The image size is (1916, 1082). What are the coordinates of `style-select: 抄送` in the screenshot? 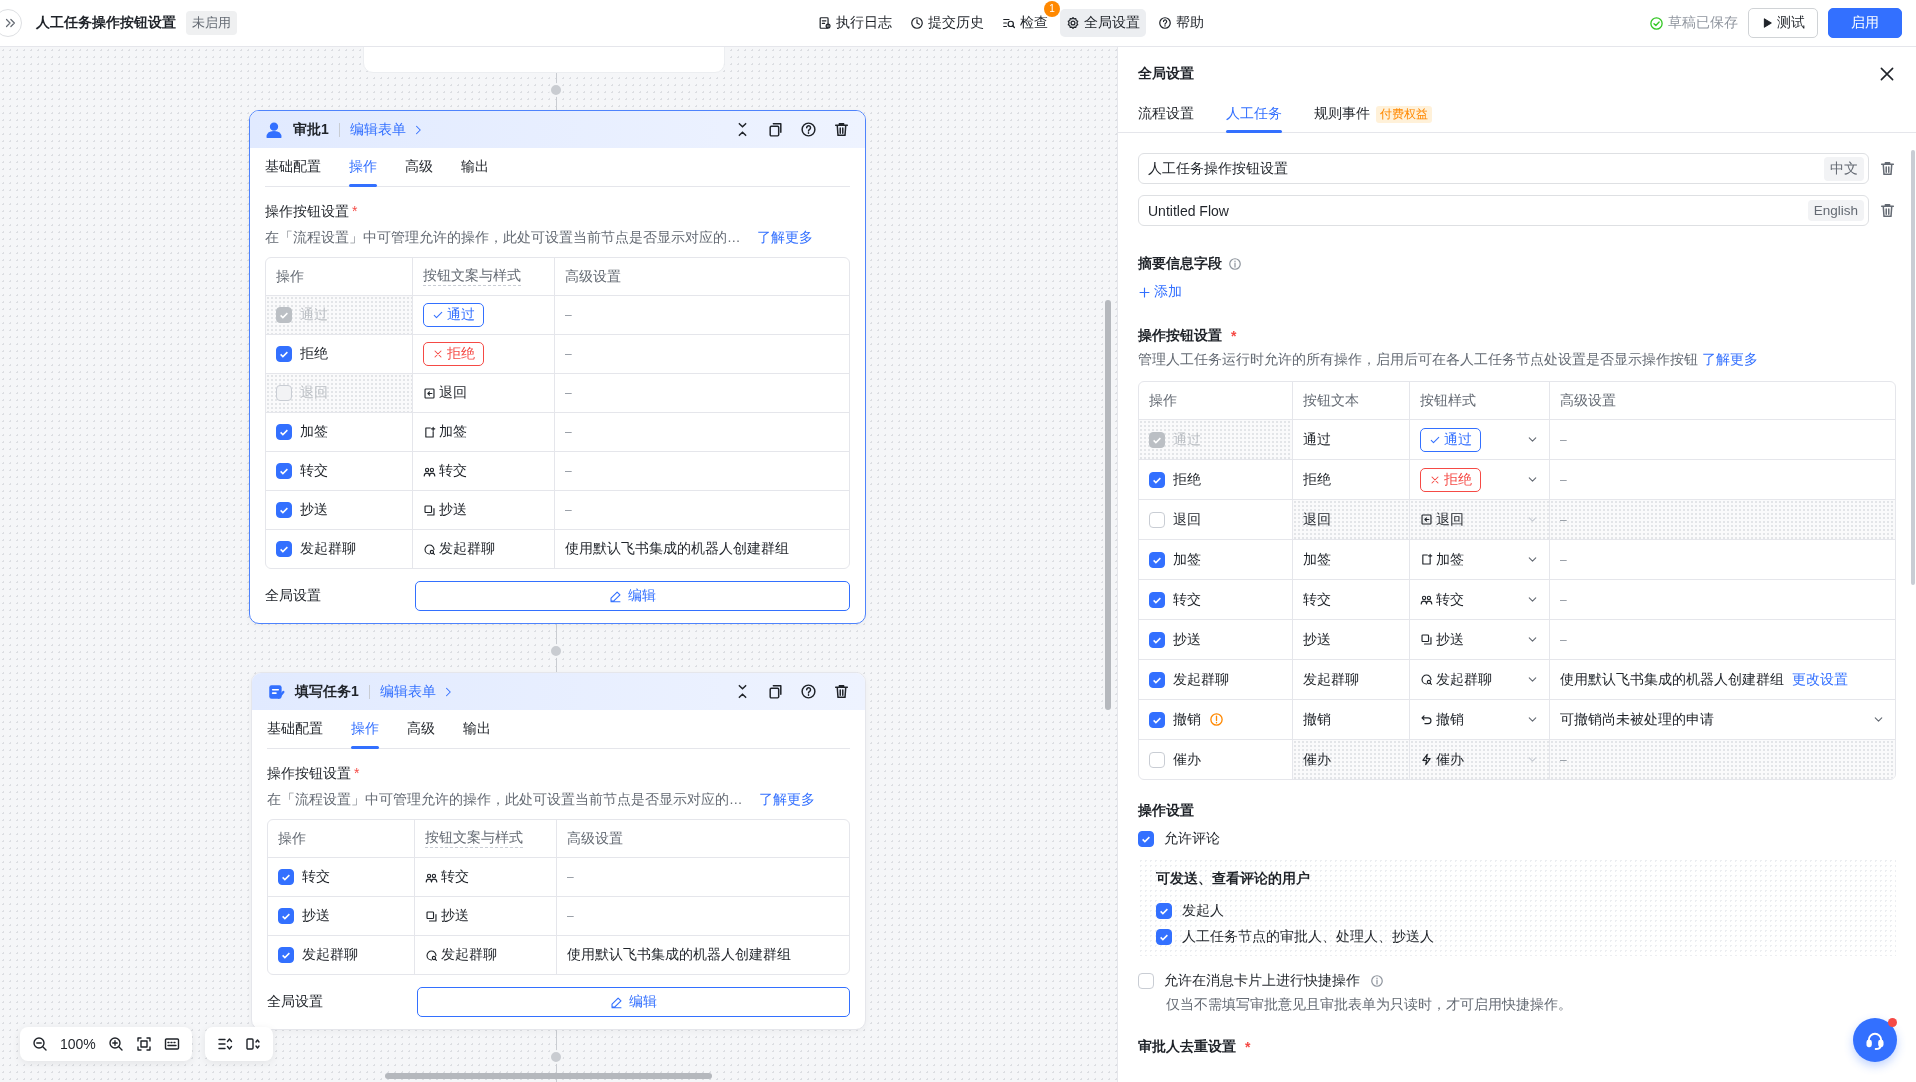 It's located at (1479, 639).